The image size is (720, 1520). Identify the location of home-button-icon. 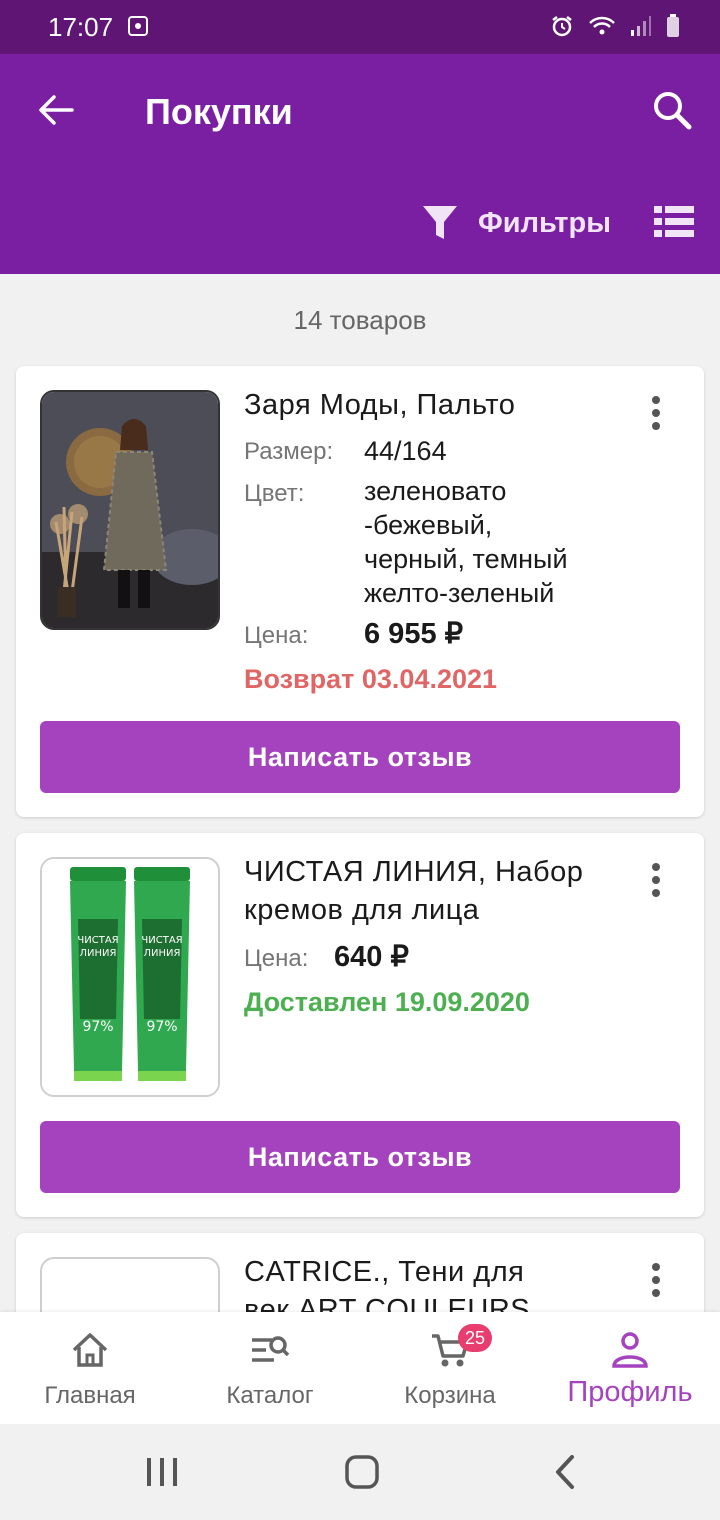
(362, 1472).